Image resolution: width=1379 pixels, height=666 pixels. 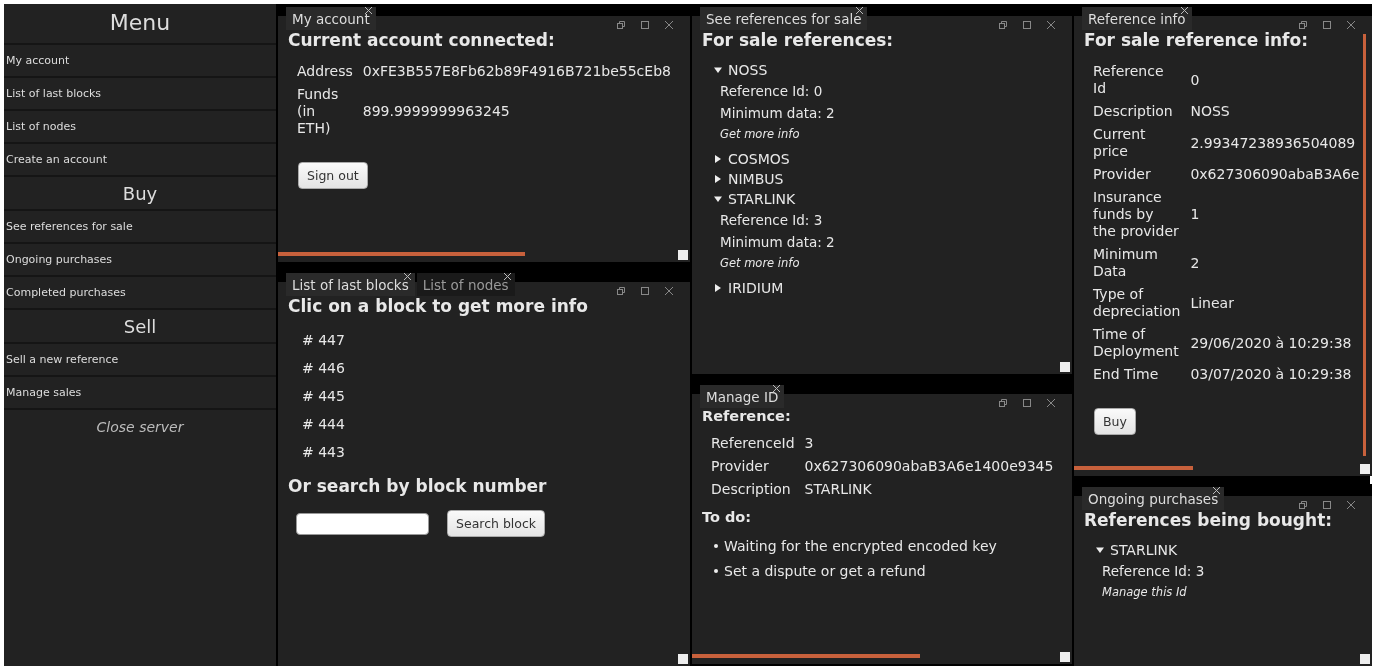 I want to click on field-label: Provider, so click(x=740, y=466).